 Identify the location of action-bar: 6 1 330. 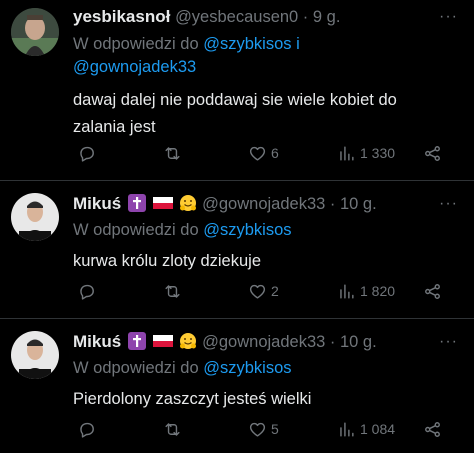
(263, 153).